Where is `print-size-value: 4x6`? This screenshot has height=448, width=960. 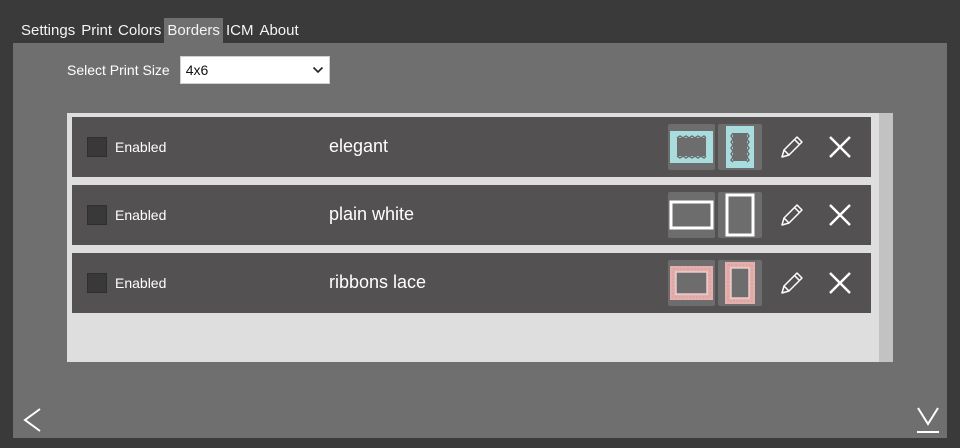 print-size-value: 4x6 is located at coordinates (197, 70).